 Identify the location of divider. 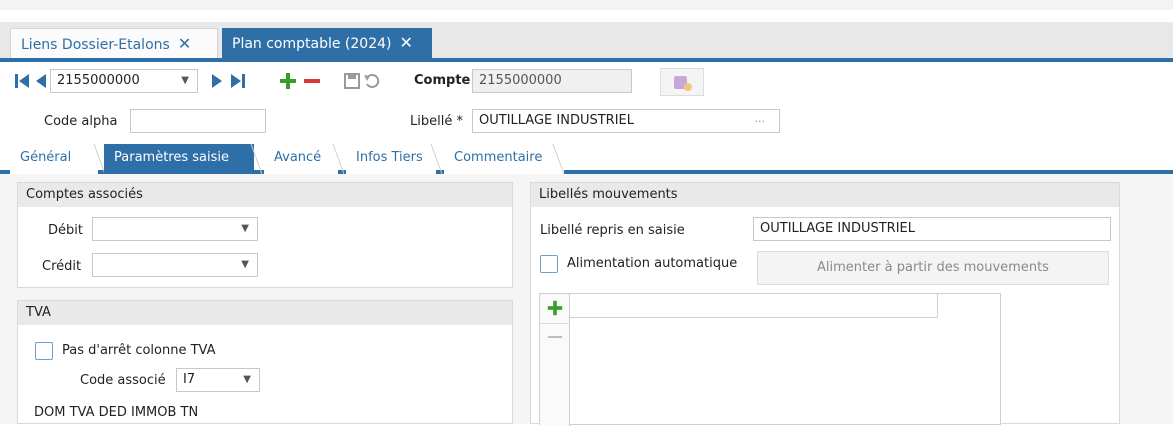
(555, 323).